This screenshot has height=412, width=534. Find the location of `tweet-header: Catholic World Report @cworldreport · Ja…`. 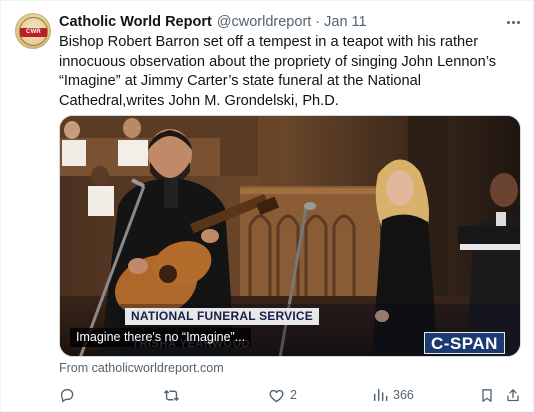

tweet-header: Catholic World Report @cworldreport · Ja… is located at coordinates (213, 22).